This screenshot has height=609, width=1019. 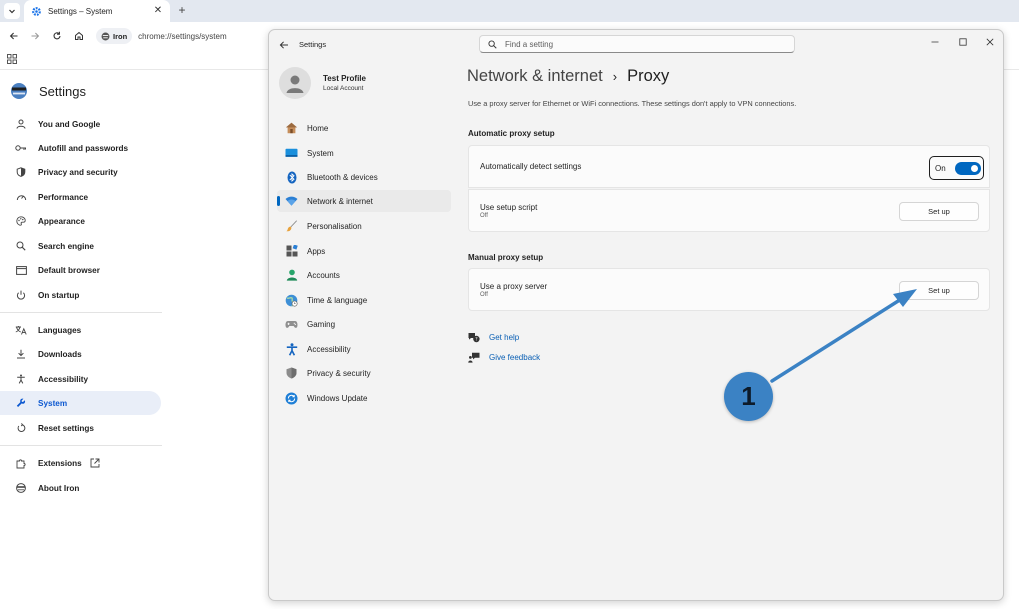 What do you see at coordinates (182, 10) in the screenshot?
I see `new-tab-button: +` at bounding box center [182, 10].